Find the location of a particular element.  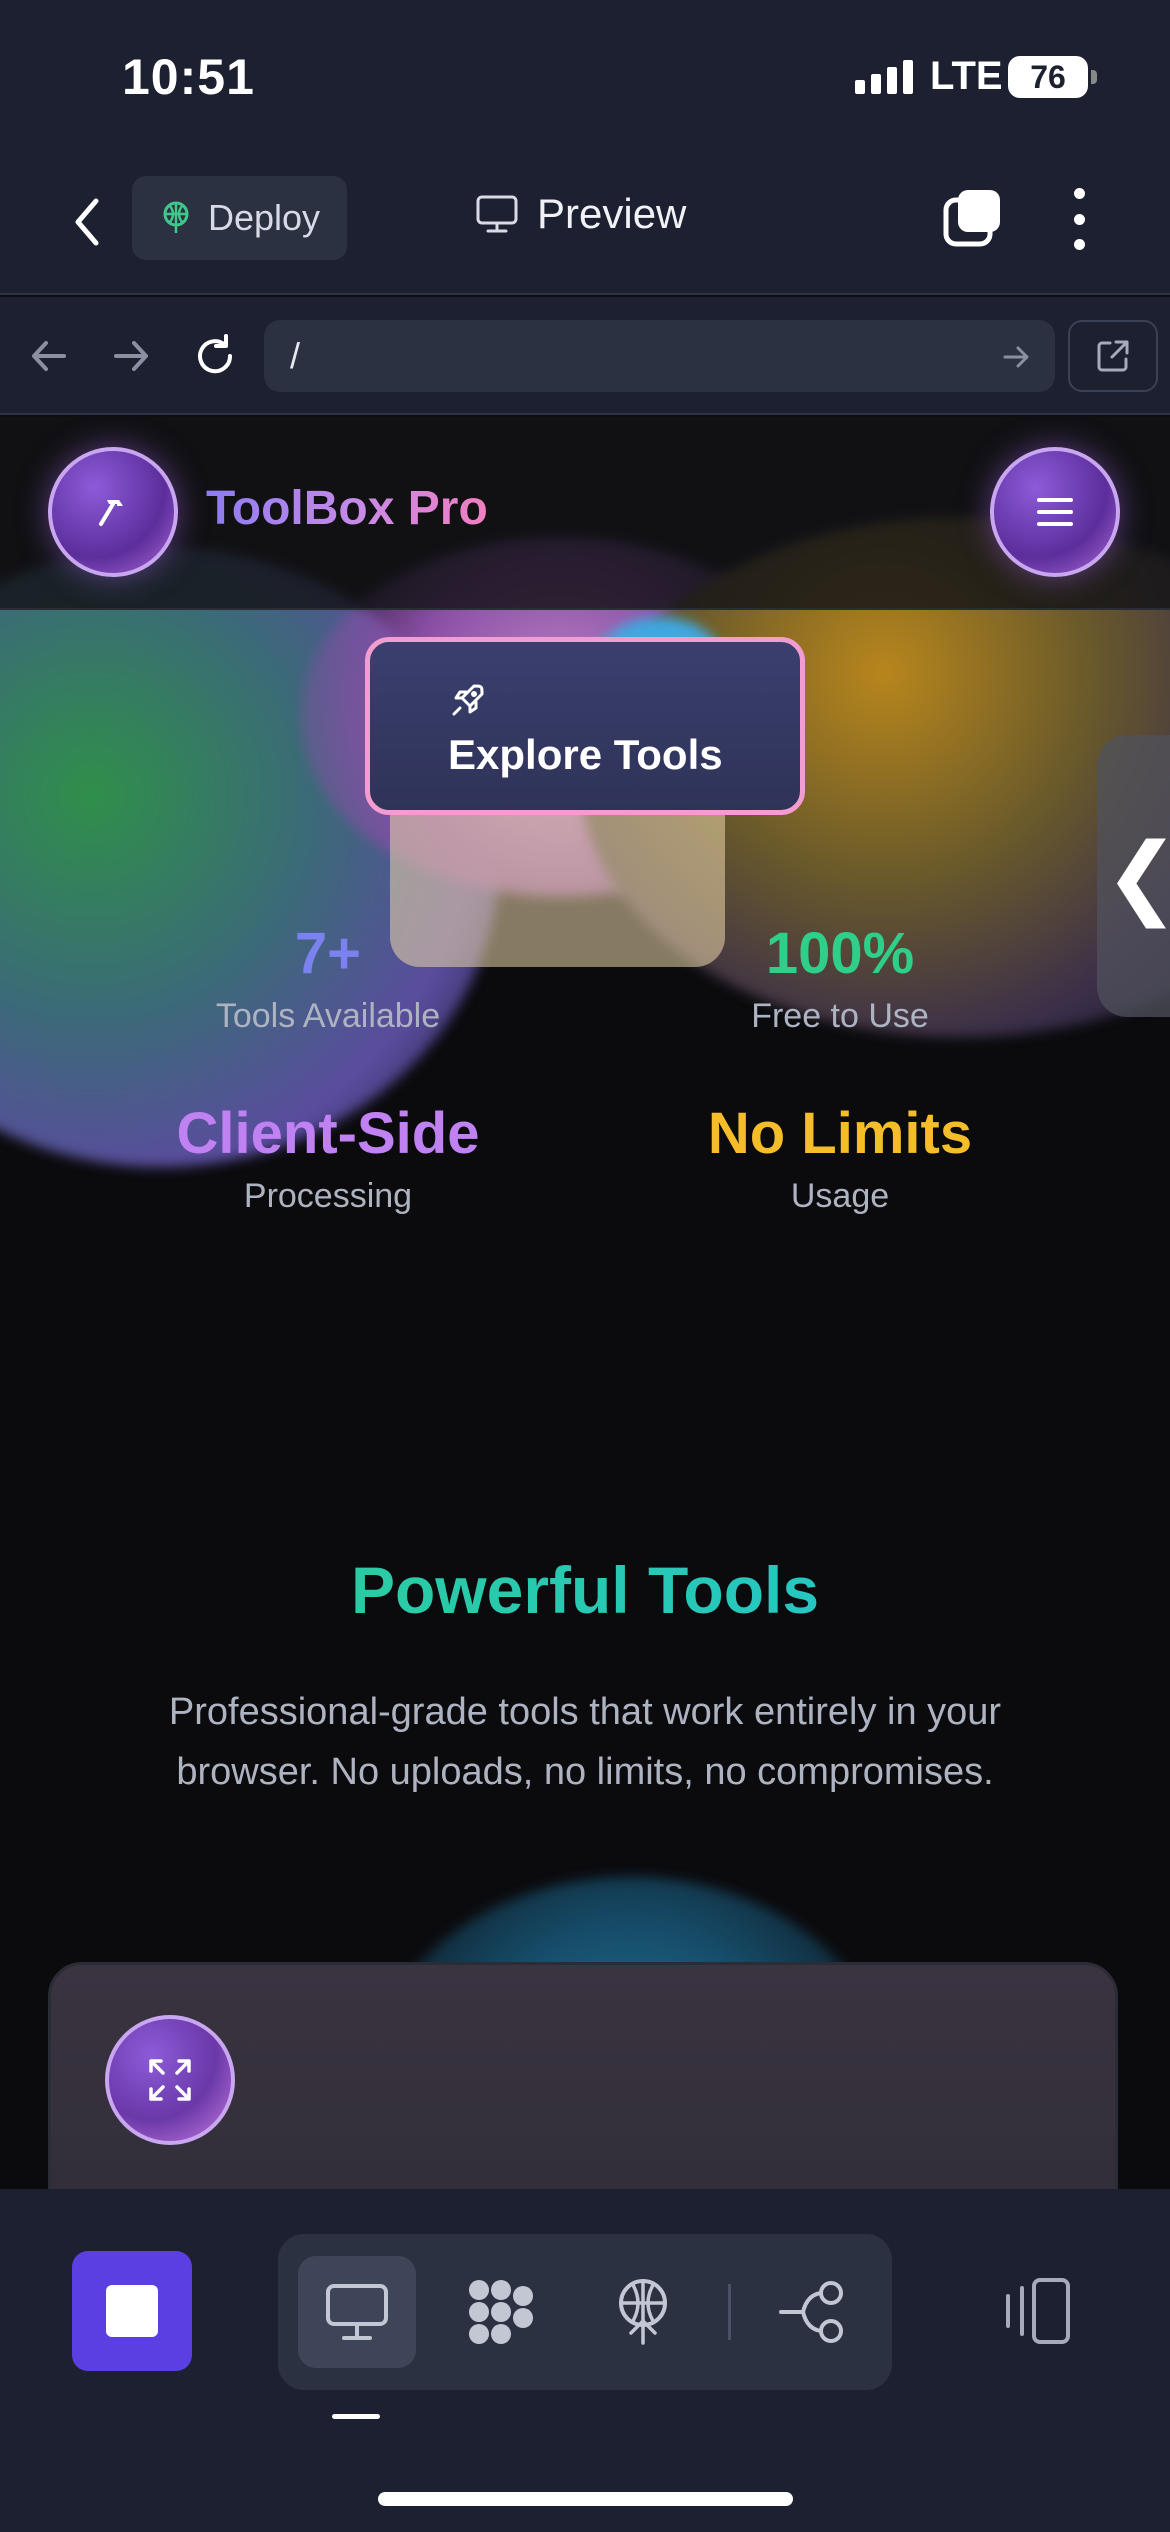

tab-preview is located at coordinates (357, 2312).